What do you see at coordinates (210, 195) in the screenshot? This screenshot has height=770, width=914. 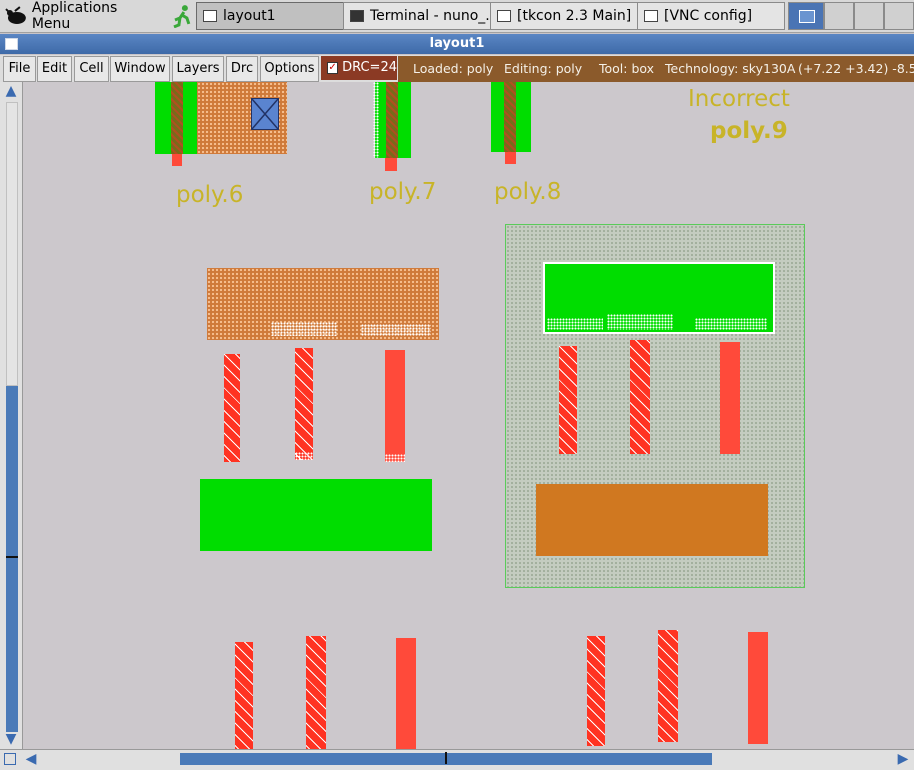 I see `label-poly6: poly.6` at bounding box center [210, 195].